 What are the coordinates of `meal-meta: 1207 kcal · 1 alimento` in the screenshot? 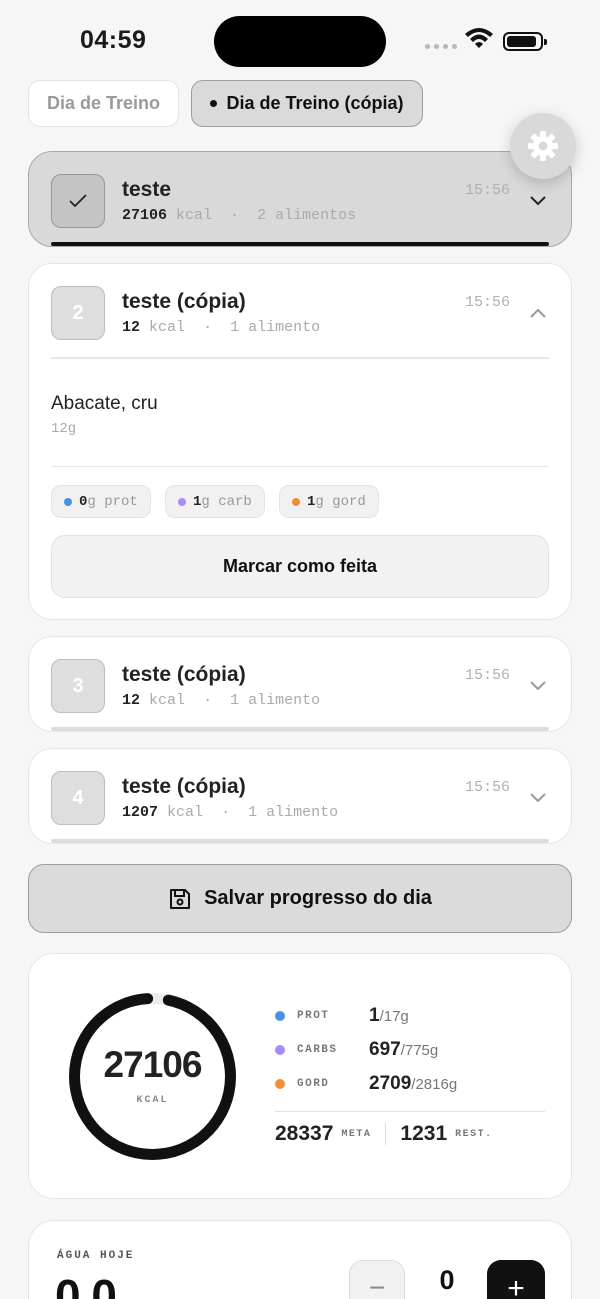 It's located at (230, 812).